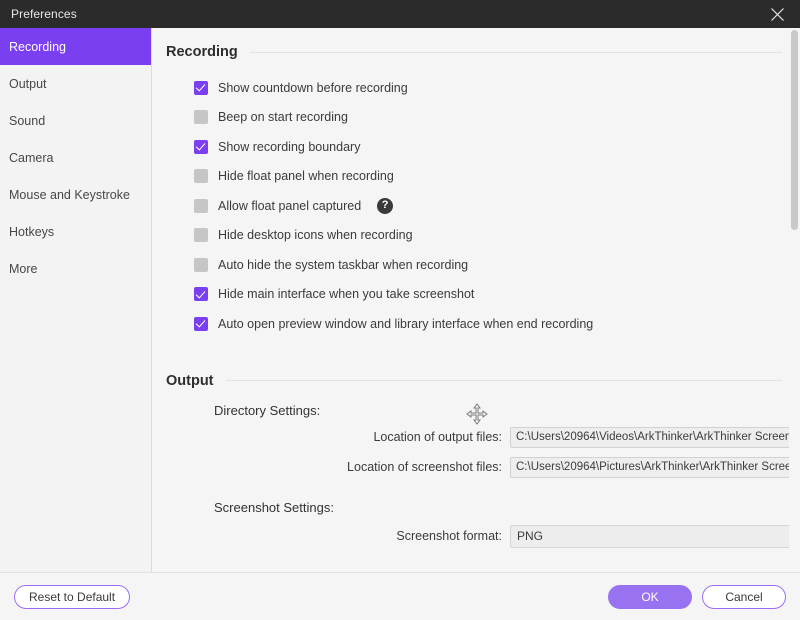 This screenshot has width=800, height=620. What do you see at coordinates (449, 536) in the screenshot?
I see `screenshot-format-label: Screenshot format:` at bounding box center [449, 536].